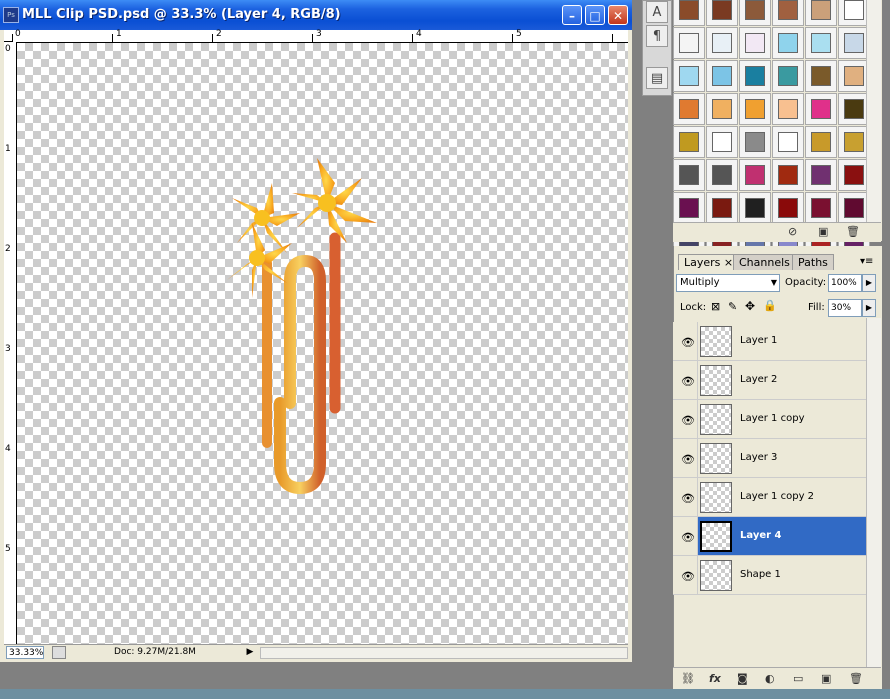 This screenshot has height=699, width=890. I want to click on zoom-level-field: 33.33%, so click(25, 652).